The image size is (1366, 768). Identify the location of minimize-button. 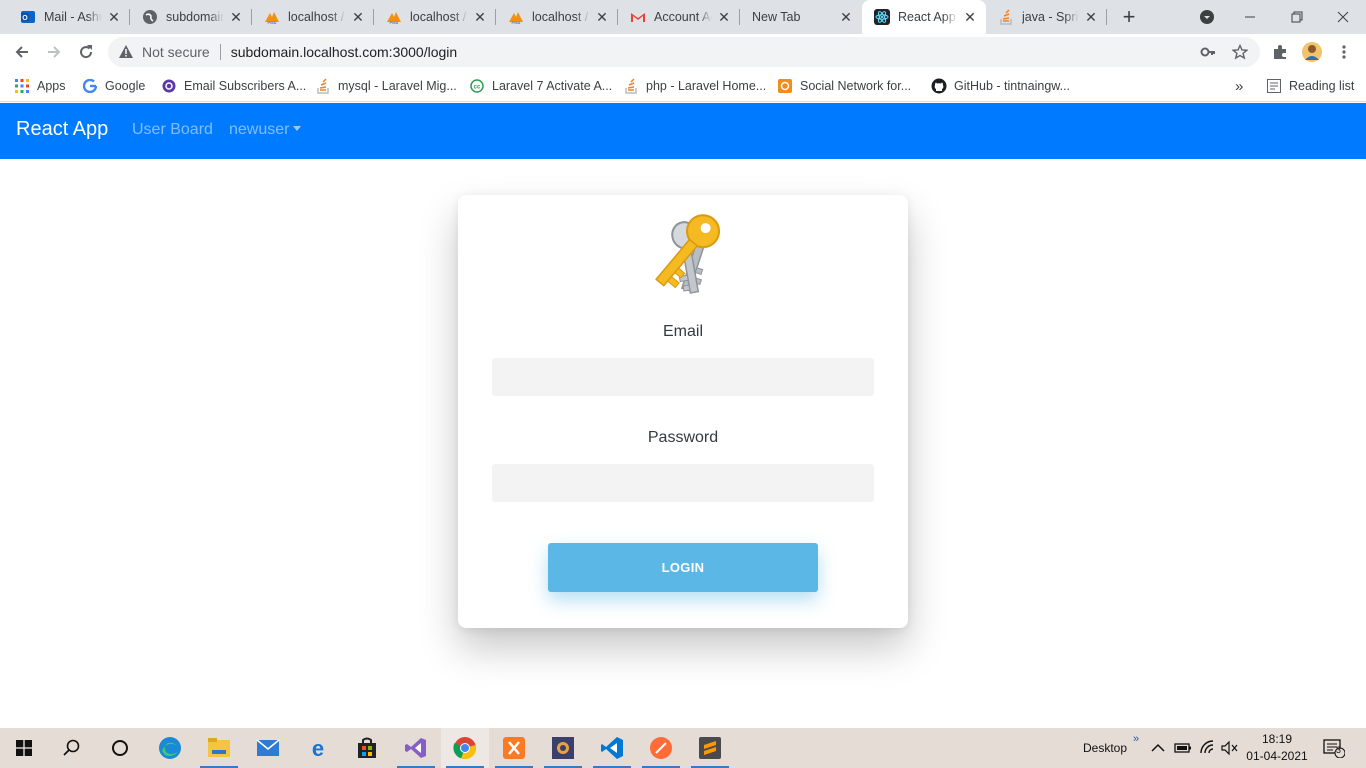
(1250, 17).